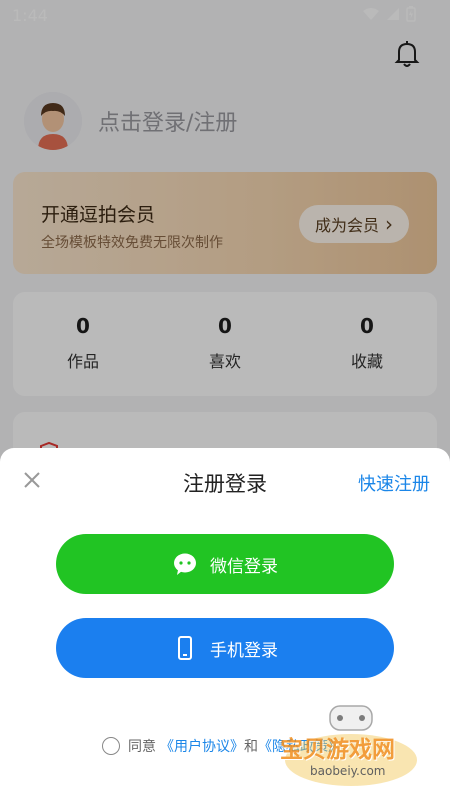 The height and width of the screenshot is (800, 450). What do you see at coordinates (111, 746) in the screenshot?
I see `agree-radio` at bounding box center [111, 746].